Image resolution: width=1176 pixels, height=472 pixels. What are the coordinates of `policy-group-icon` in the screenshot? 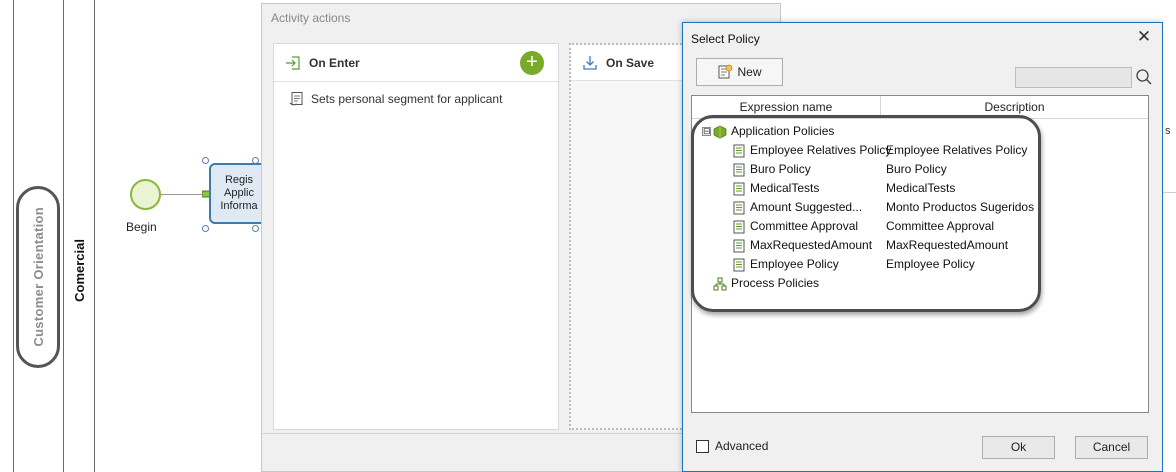 It's located at (720, 131).